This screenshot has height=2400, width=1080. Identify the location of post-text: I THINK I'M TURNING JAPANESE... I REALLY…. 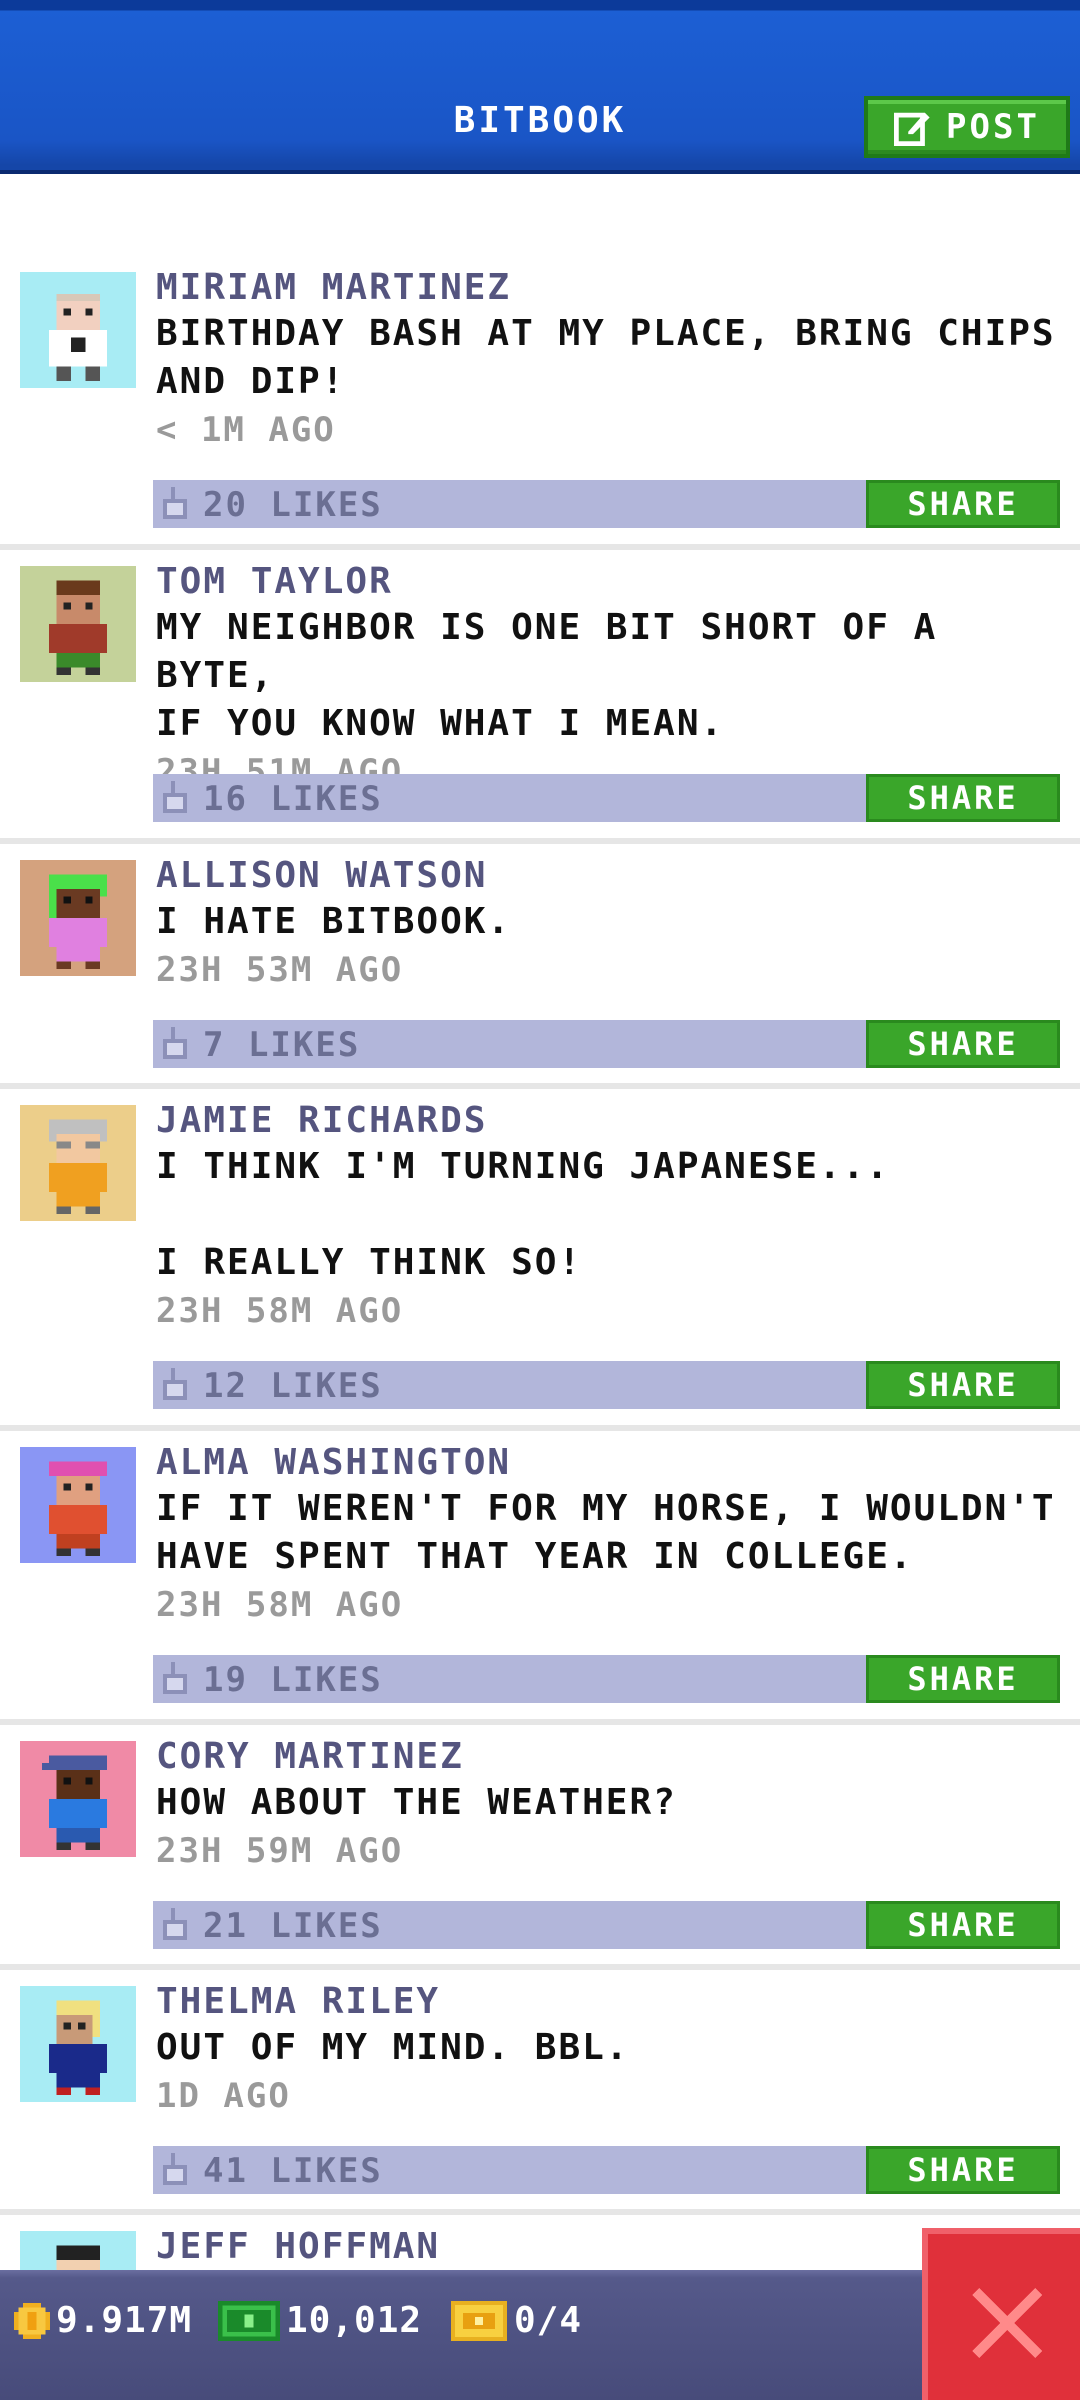
(523, 1214).